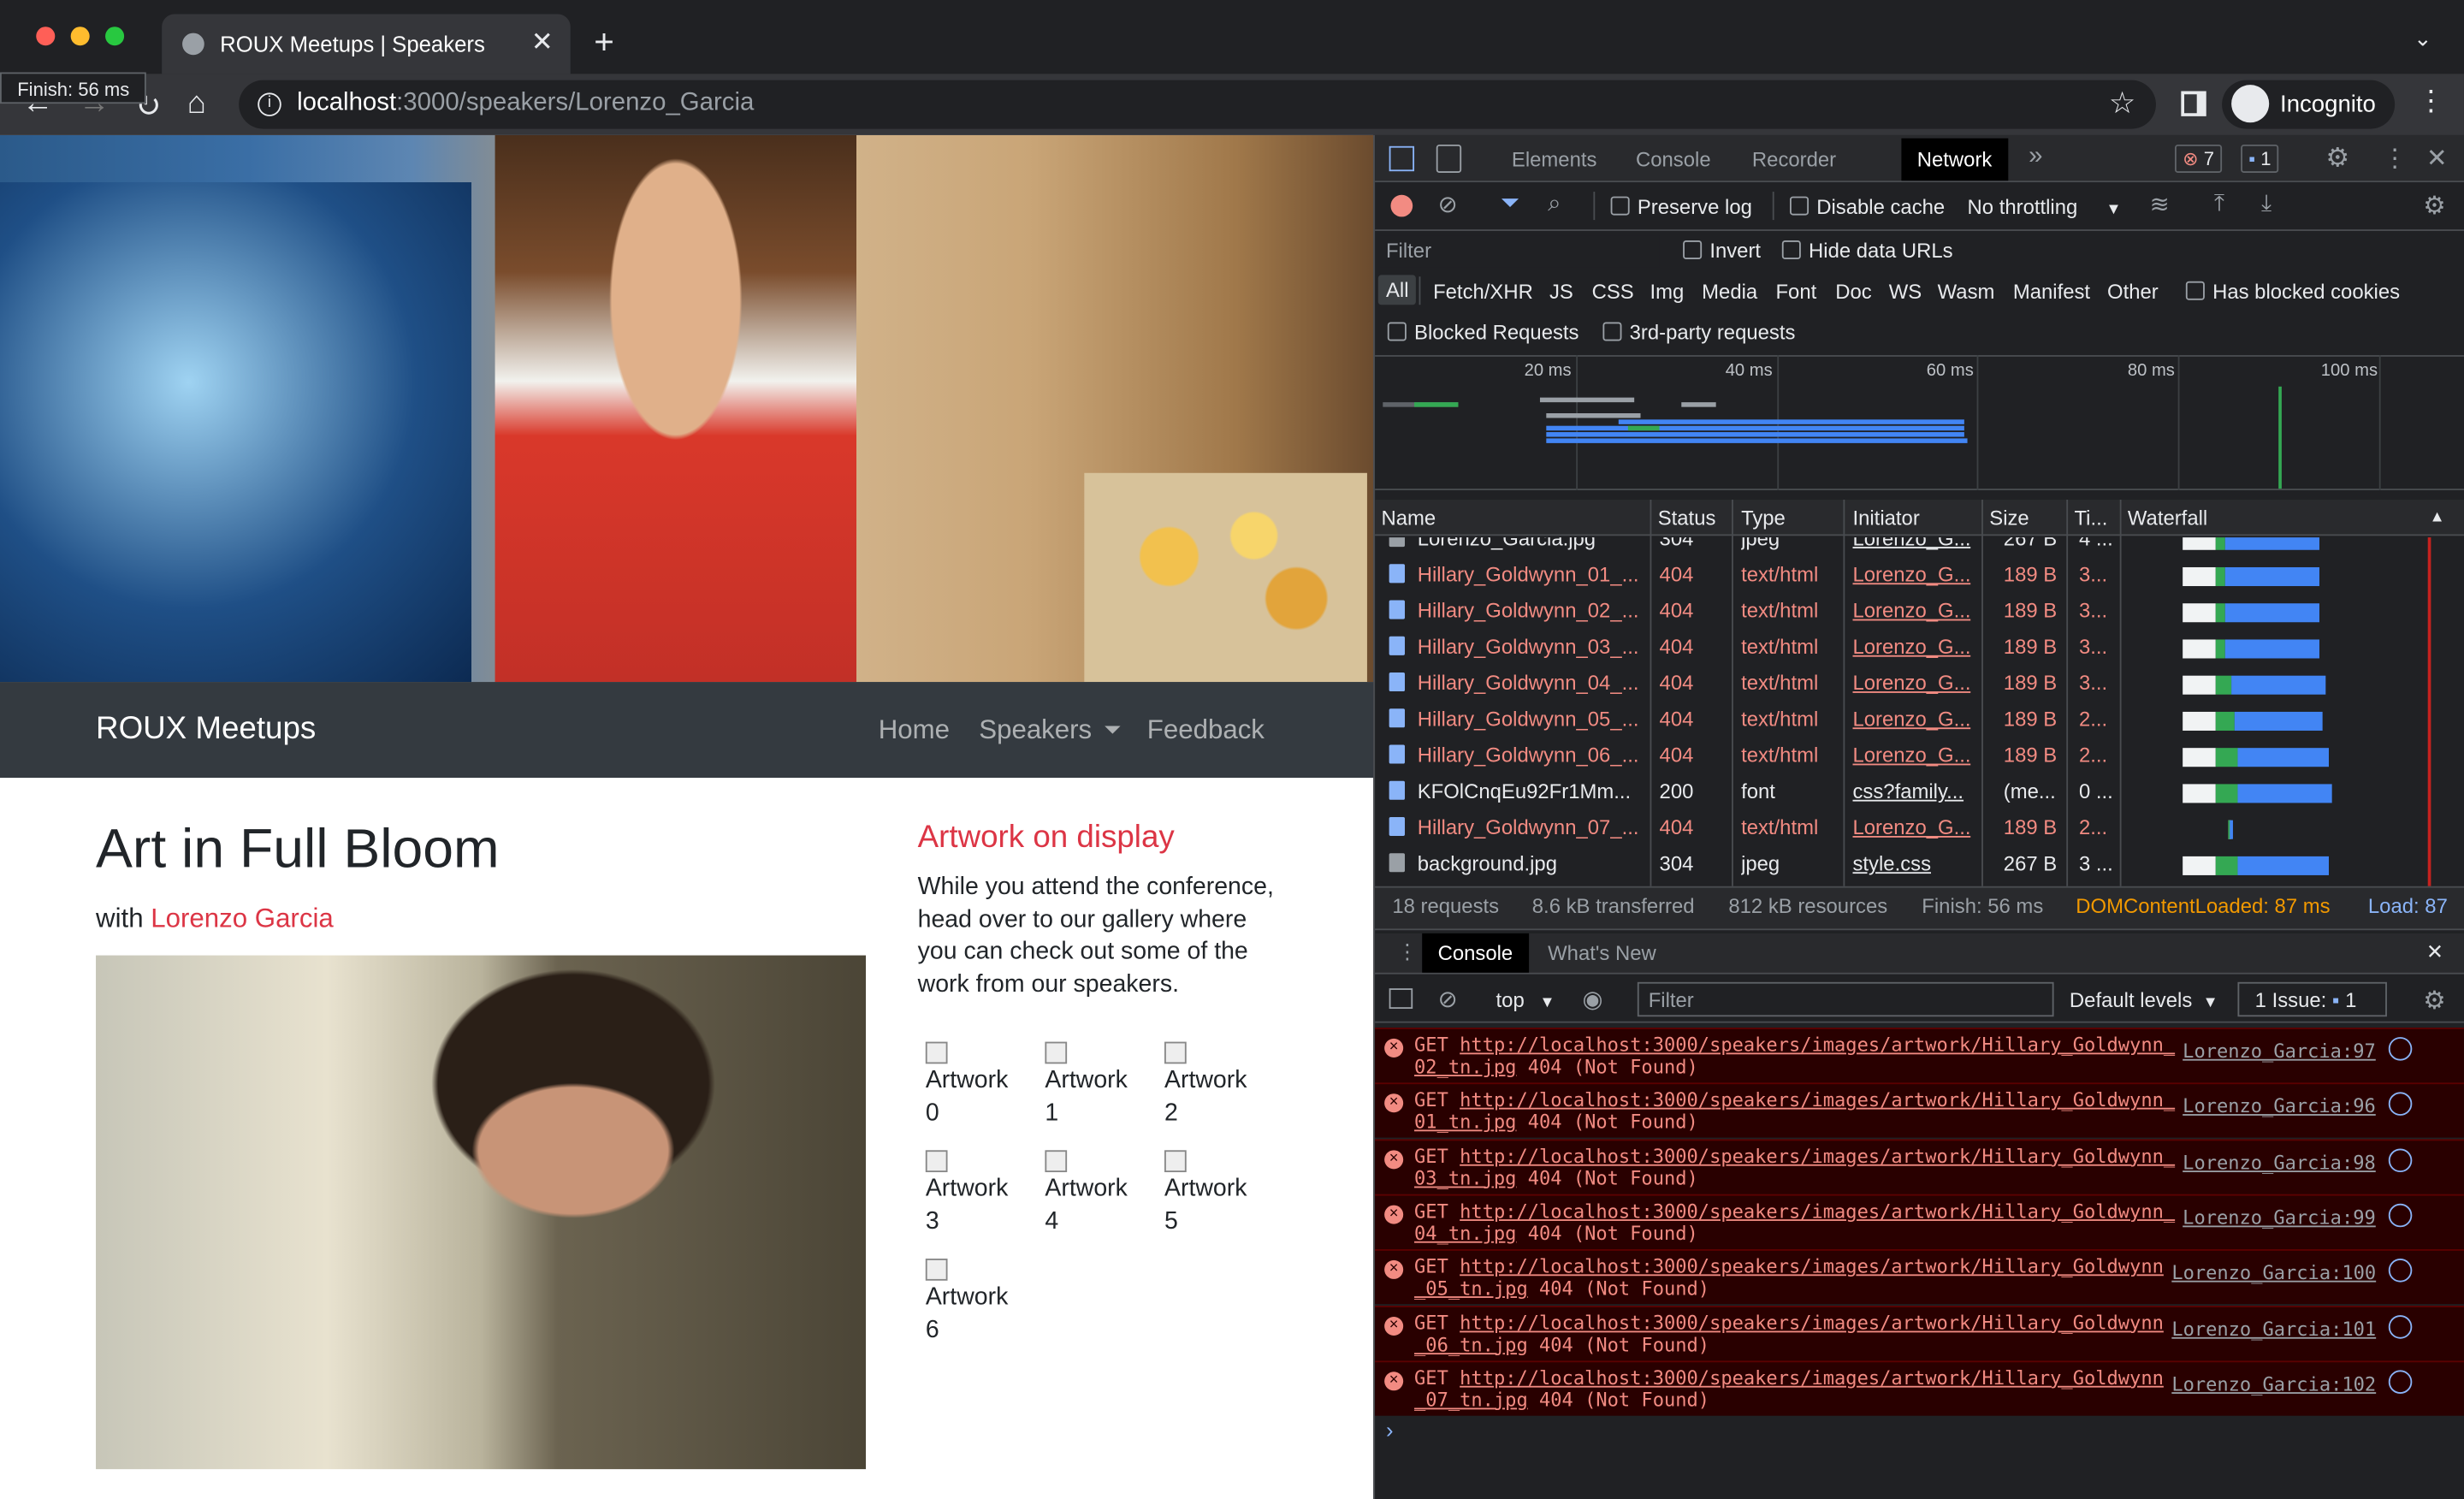  I want to click on error-count-badge: ⊗ 7, so click(2198, 159).